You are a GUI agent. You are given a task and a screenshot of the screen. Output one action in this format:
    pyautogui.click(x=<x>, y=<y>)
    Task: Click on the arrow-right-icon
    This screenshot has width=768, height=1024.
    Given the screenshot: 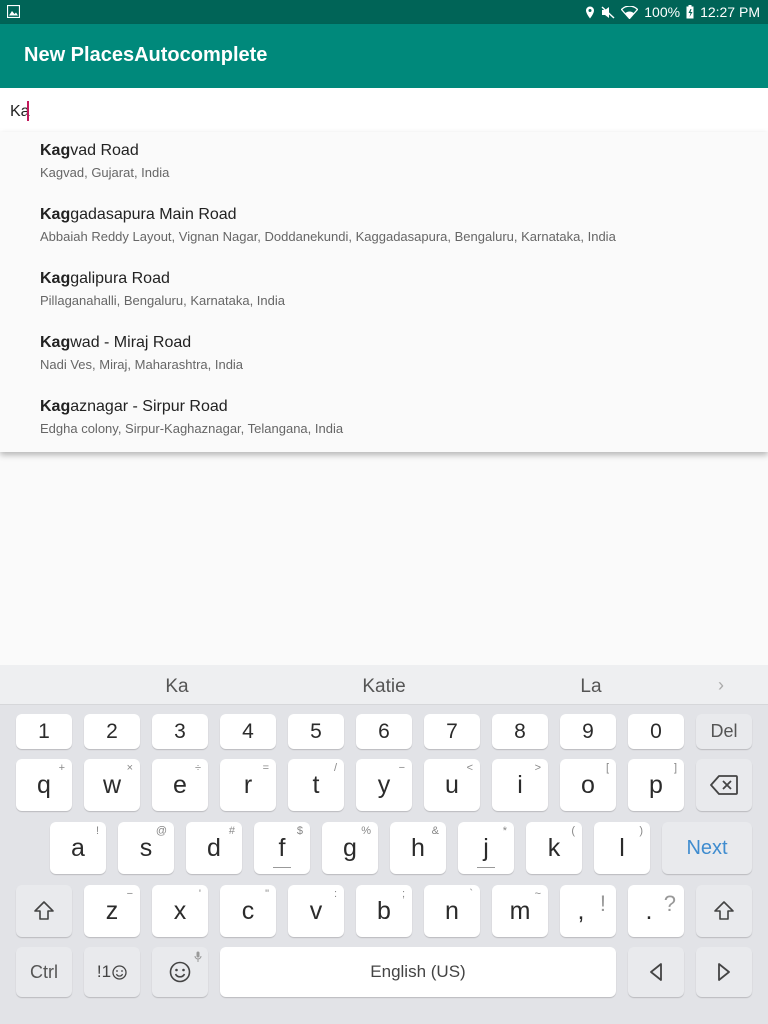 What is the action you would take?
    pyautogui.click(x=724, y=972)
    